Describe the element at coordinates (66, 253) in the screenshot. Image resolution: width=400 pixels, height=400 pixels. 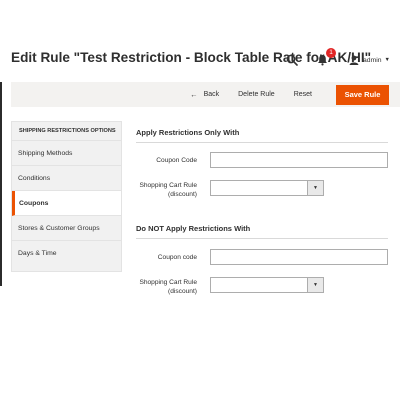
I see `sidebar-item-days-time: Days & Time` at that location.